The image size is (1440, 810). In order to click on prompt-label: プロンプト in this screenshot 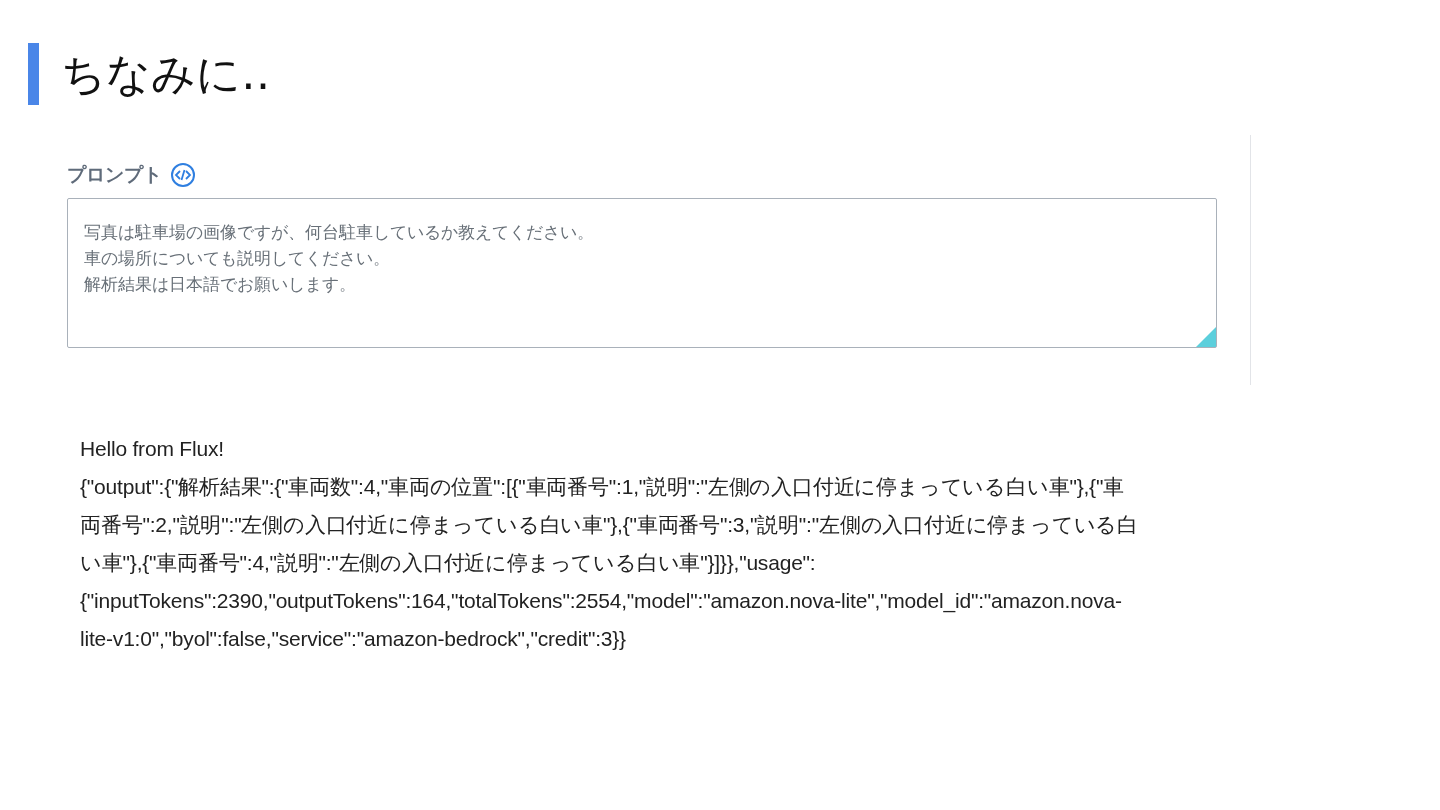, I will do `click(114, 174)`.